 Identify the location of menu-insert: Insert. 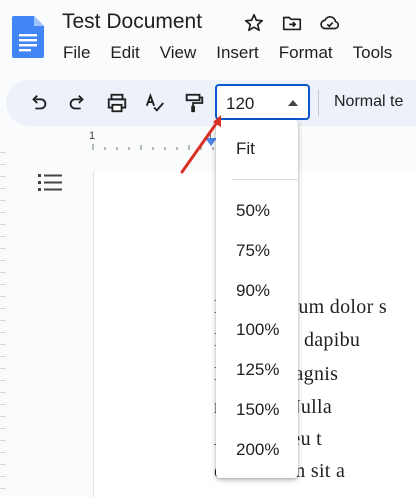
(237, 53).